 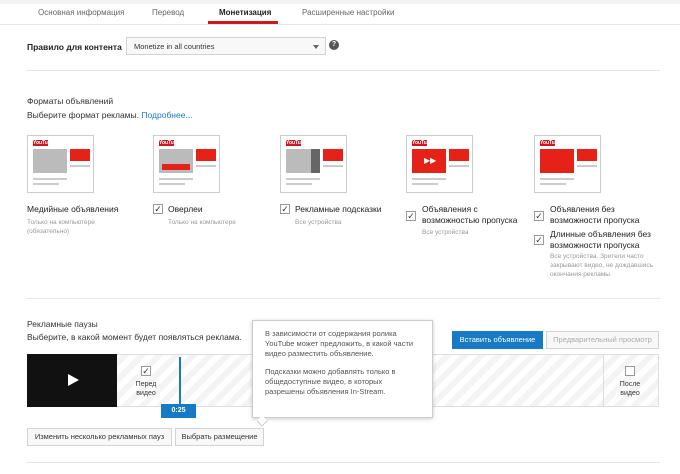 What do you see at coordinates (226, 46) in the screenshot?
I see `content-rule-select: Monetize in all countries` at bounding box center [226, 46].